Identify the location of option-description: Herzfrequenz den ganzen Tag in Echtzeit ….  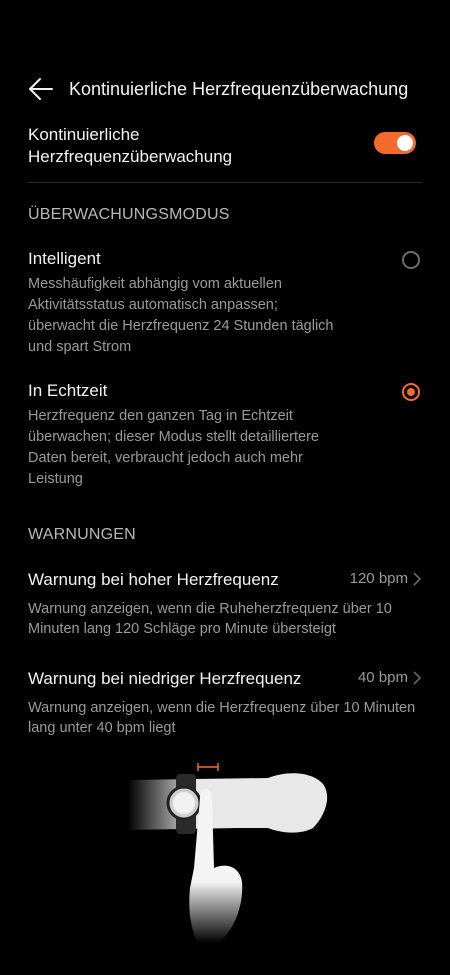
(173, 447).